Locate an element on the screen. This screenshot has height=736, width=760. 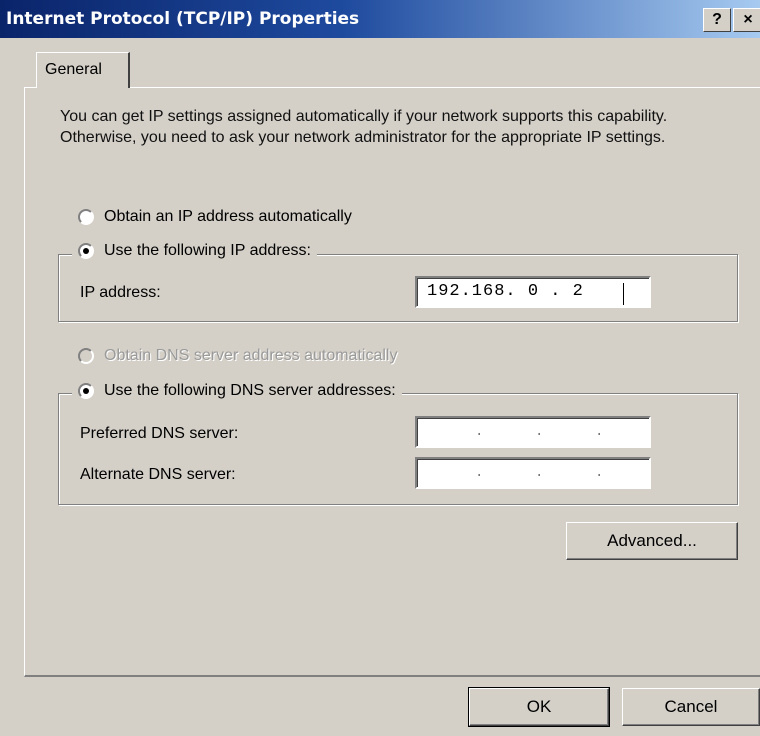
ip-address-field: 192.168. 0 . 2 is located at coordinates (533, 292).